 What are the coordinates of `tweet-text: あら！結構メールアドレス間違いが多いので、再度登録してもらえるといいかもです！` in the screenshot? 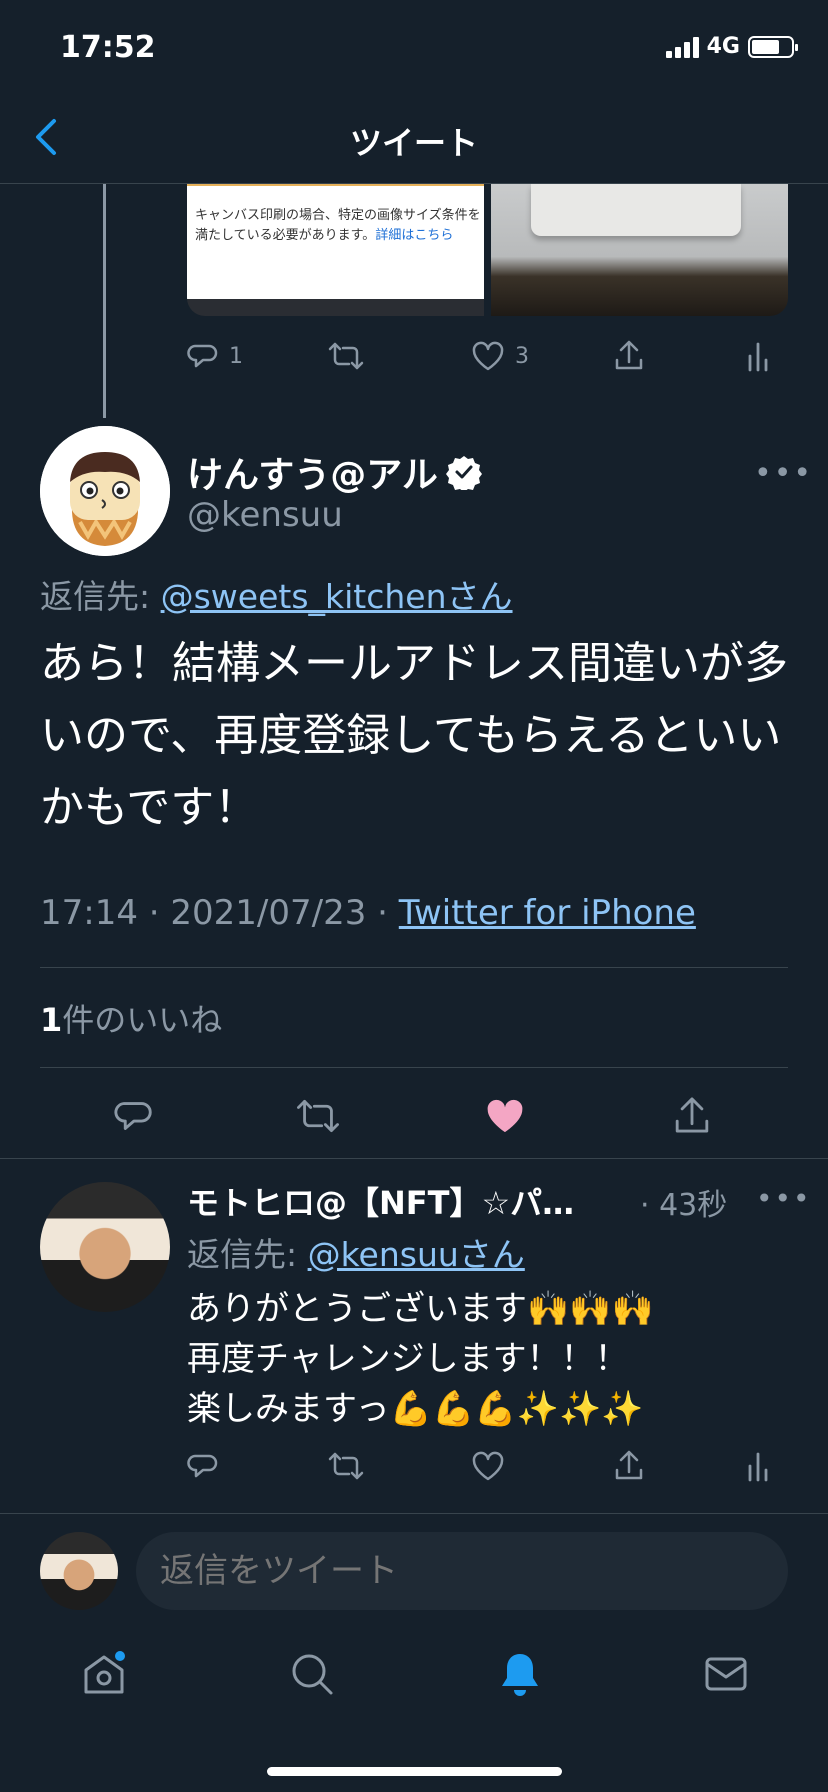 It's located at (414, 735).